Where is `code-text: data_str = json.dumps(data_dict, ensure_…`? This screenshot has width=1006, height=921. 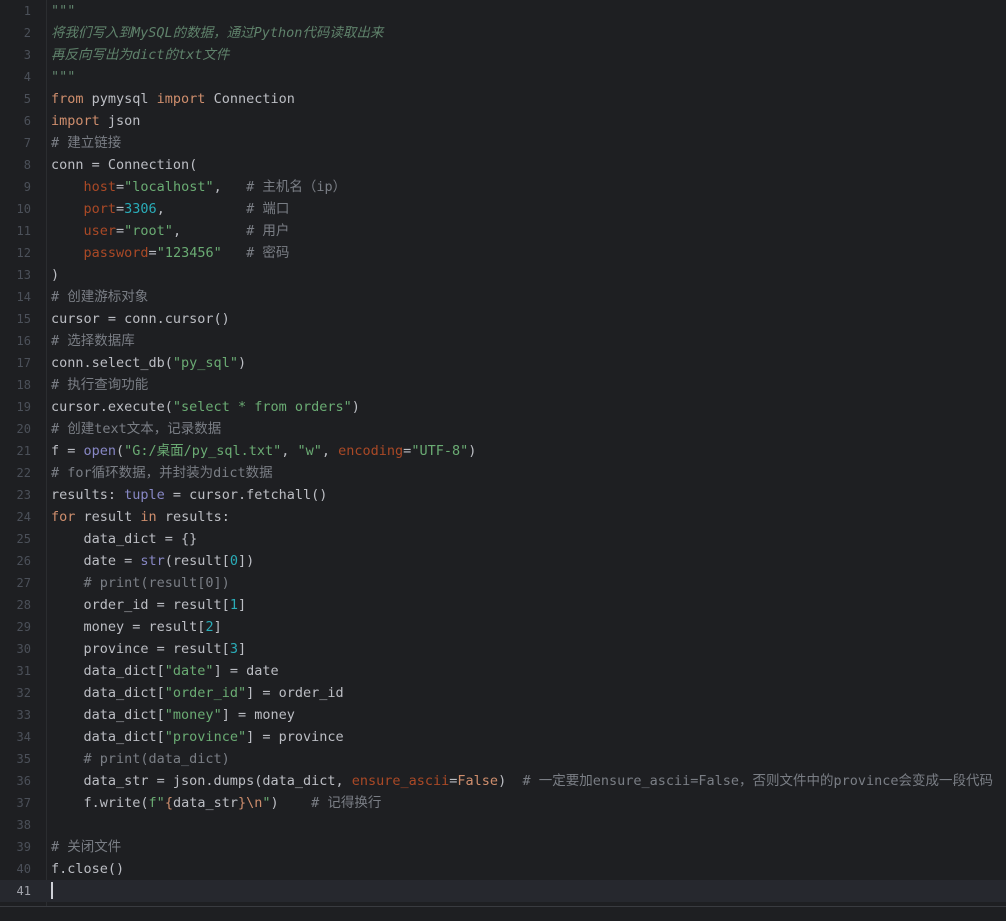 code-text: data_str = json.dumps(data_dict, ensure_… is located at coordinates (522, 781).